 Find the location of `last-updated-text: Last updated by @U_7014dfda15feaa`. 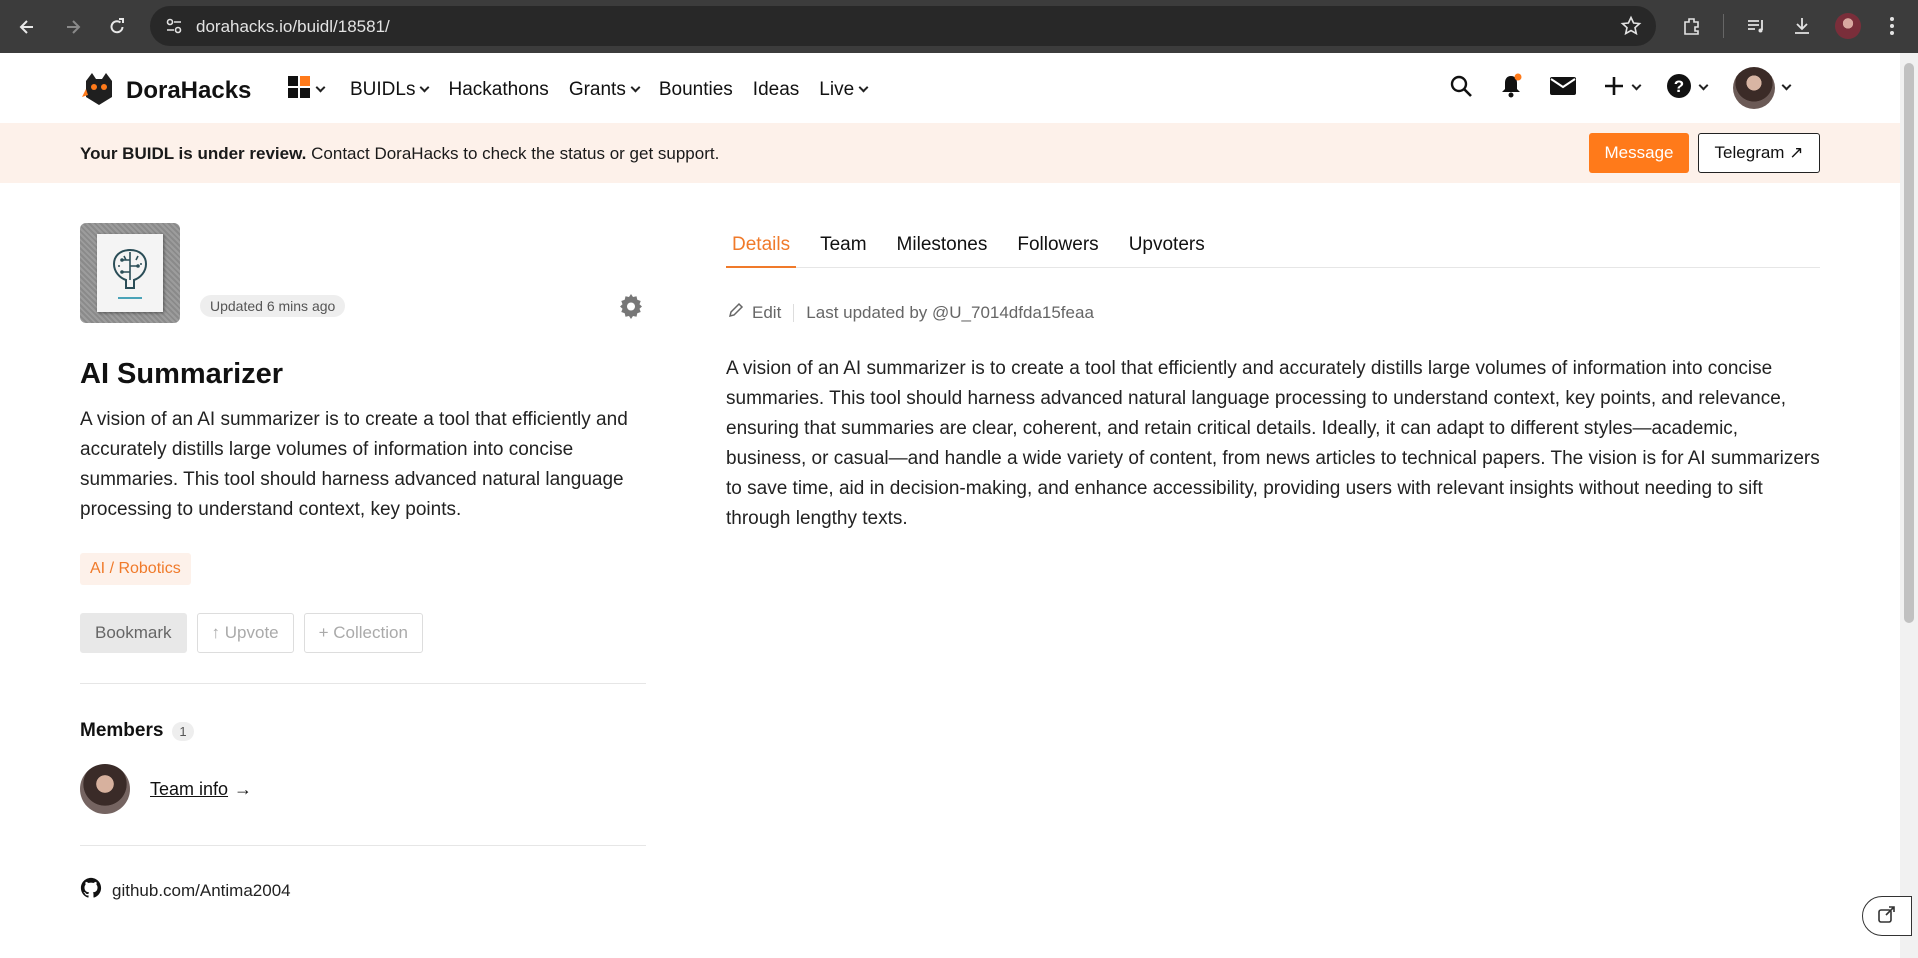

last-updated-text: Last updated by @U_7014dfda15feaa is located at coordinates (950, 312).